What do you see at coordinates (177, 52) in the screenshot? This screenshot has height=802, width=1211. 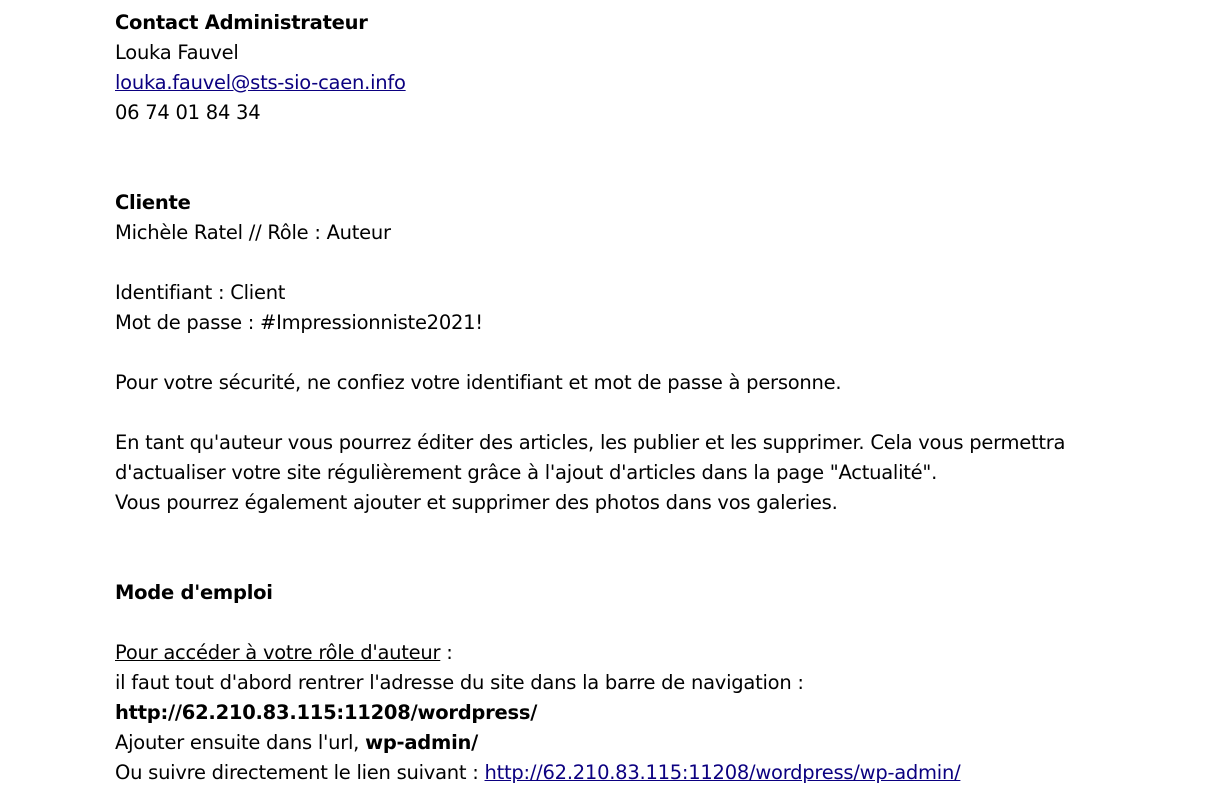 I see `admin-name: Louka Fauvel` at bounding box center [177, 52].